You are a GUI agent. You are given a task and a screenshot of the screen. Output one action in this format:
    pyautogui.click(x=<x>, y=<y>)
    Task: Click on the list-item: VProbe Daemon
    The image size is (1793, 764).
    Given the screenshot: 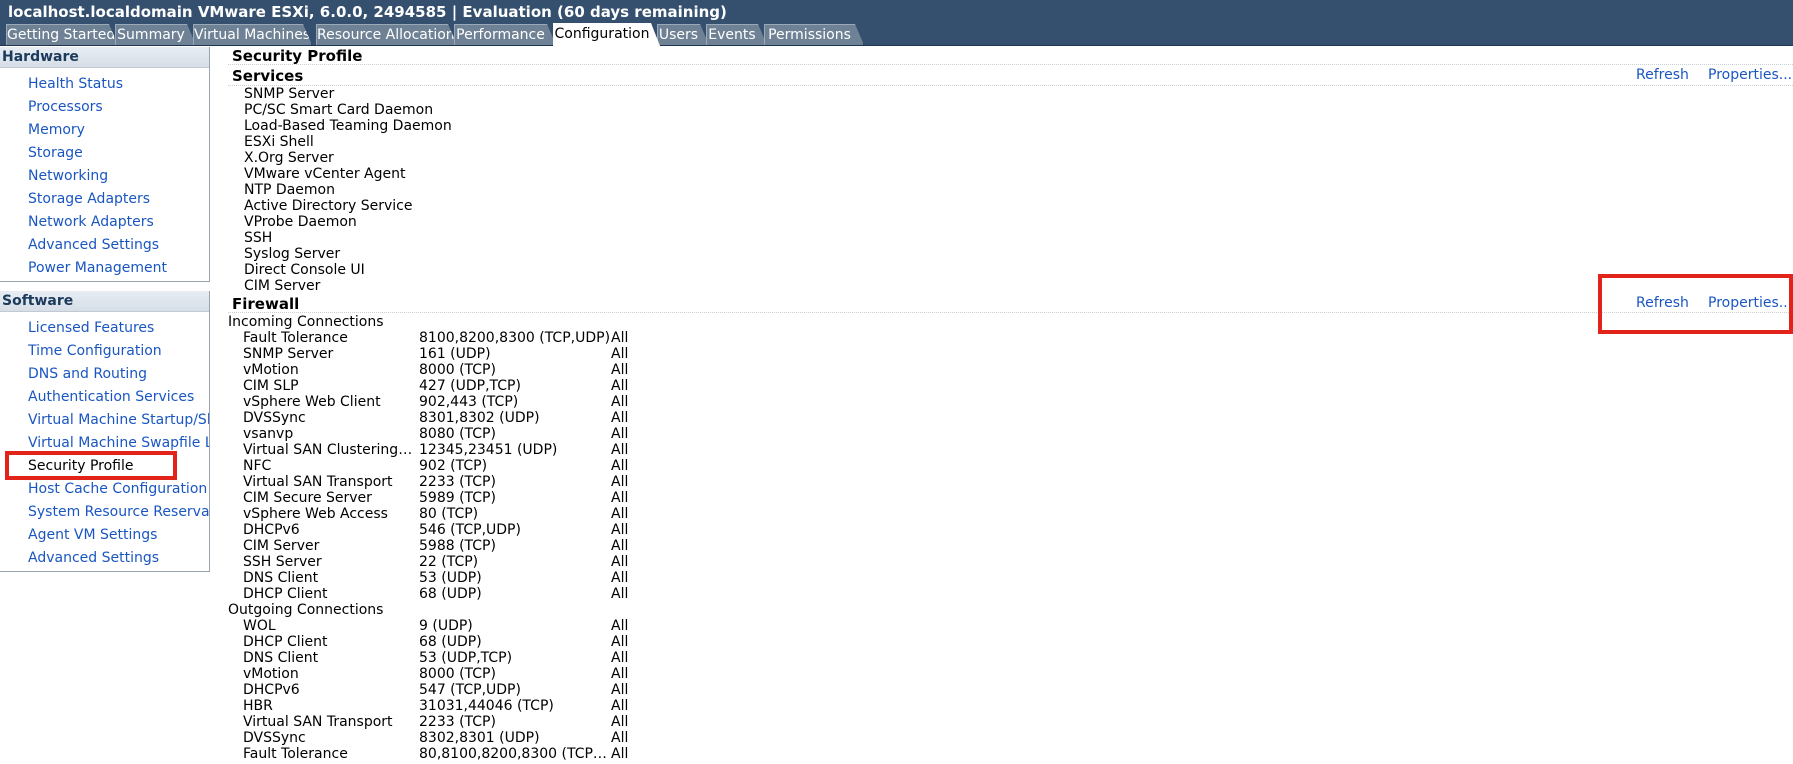 What is the action you would take?
    pyautogui.click(x=300, y=222)
    